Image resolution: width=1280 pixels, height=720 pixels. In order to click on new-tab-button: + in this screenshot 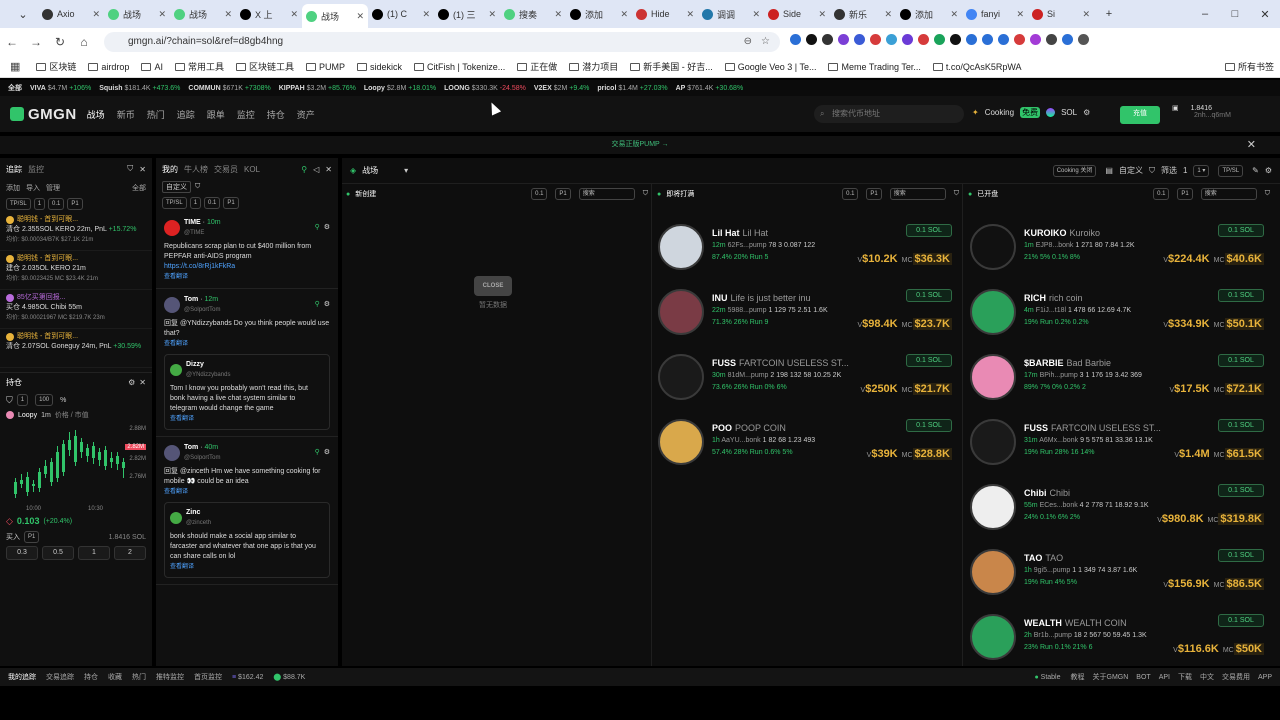, I will do `click(1109, 14)`.